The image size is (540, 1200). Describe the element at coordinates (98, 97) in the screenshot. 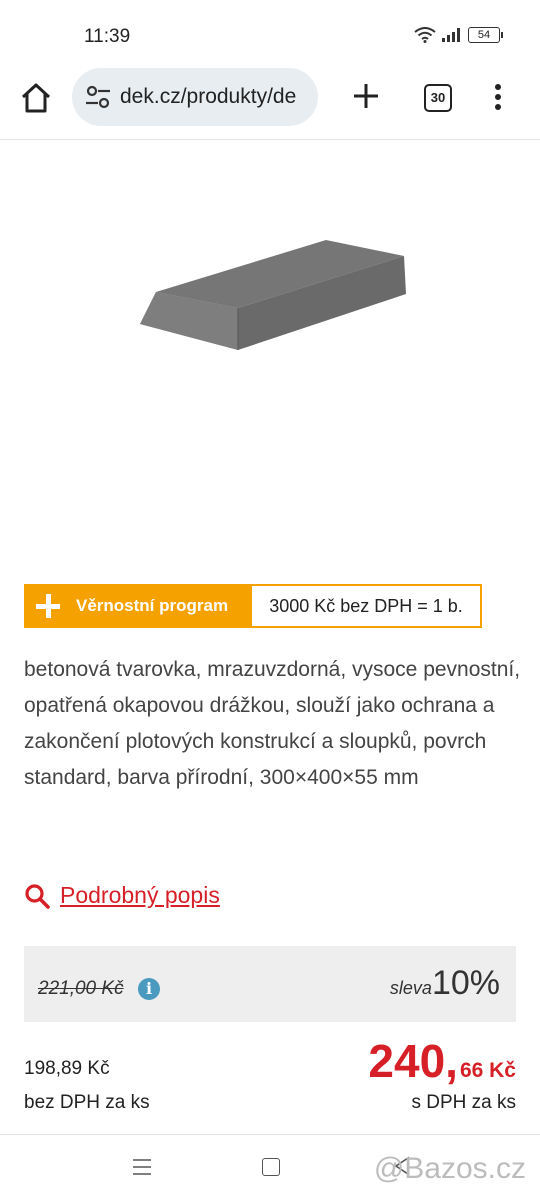

I see `site-settings-icon` at that location.